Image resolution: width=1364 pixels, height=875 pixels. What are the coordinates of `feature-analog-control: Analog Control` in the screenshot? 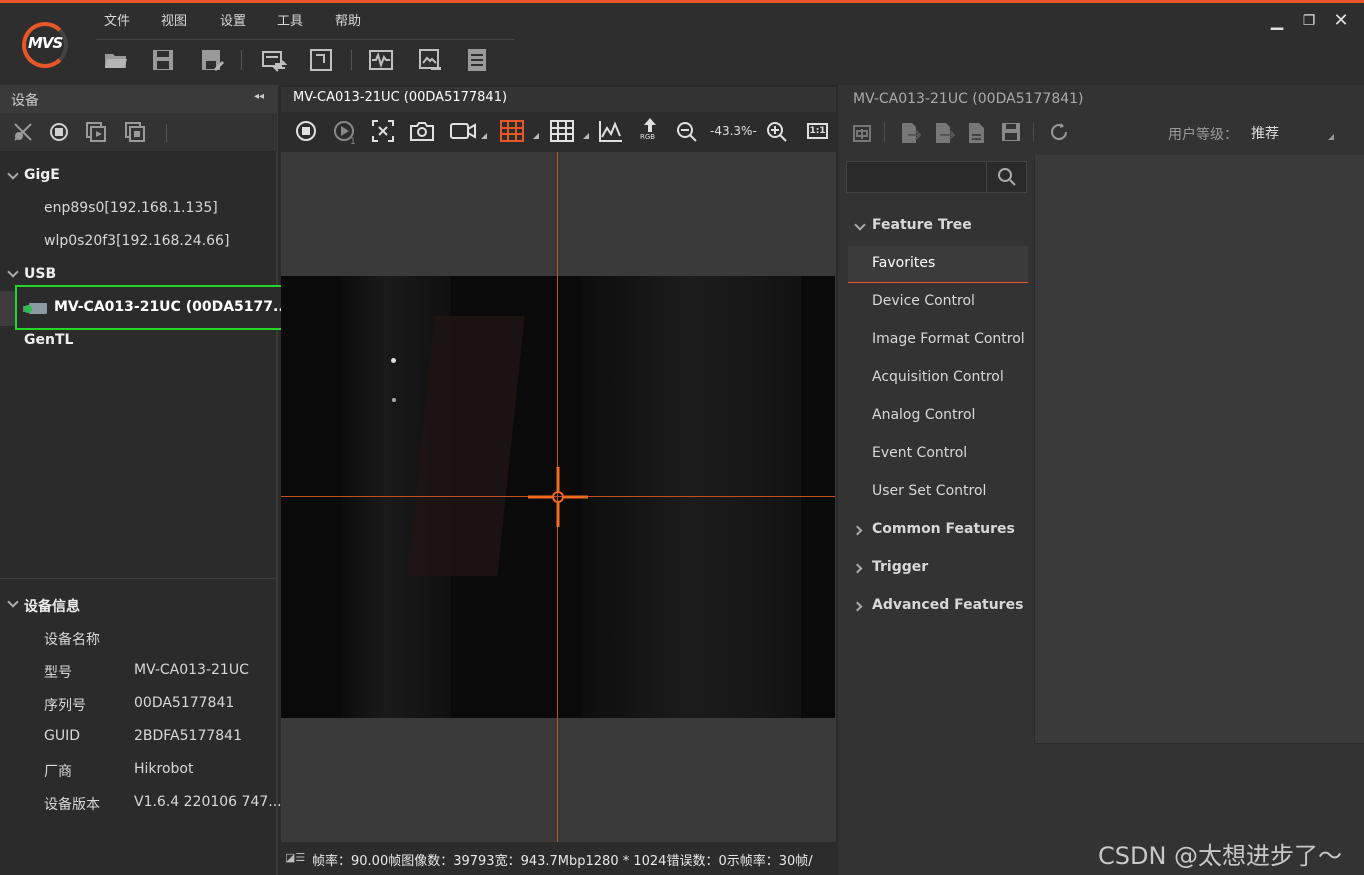 It's located at (923, 415).